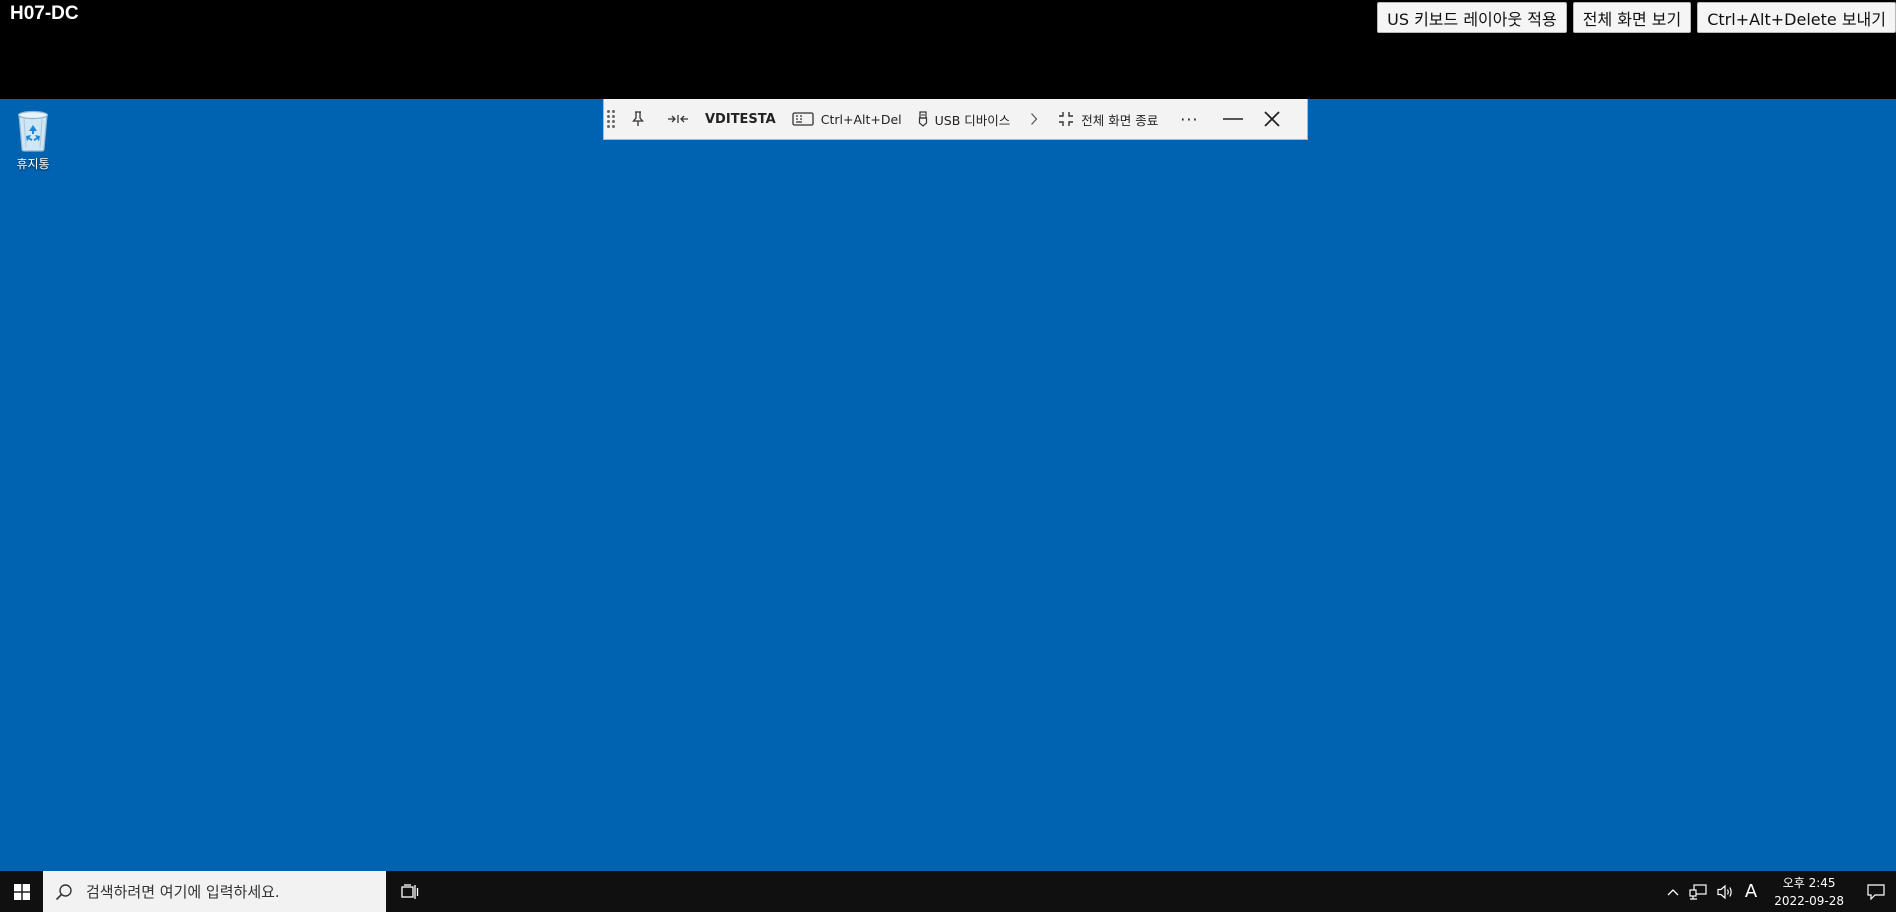 Image resolution: width=1896 pixels, height=912 pixels. Describe the element at coordinates (678, 119) in the screenshot. I see `shrink-arrows-icon` at that location.